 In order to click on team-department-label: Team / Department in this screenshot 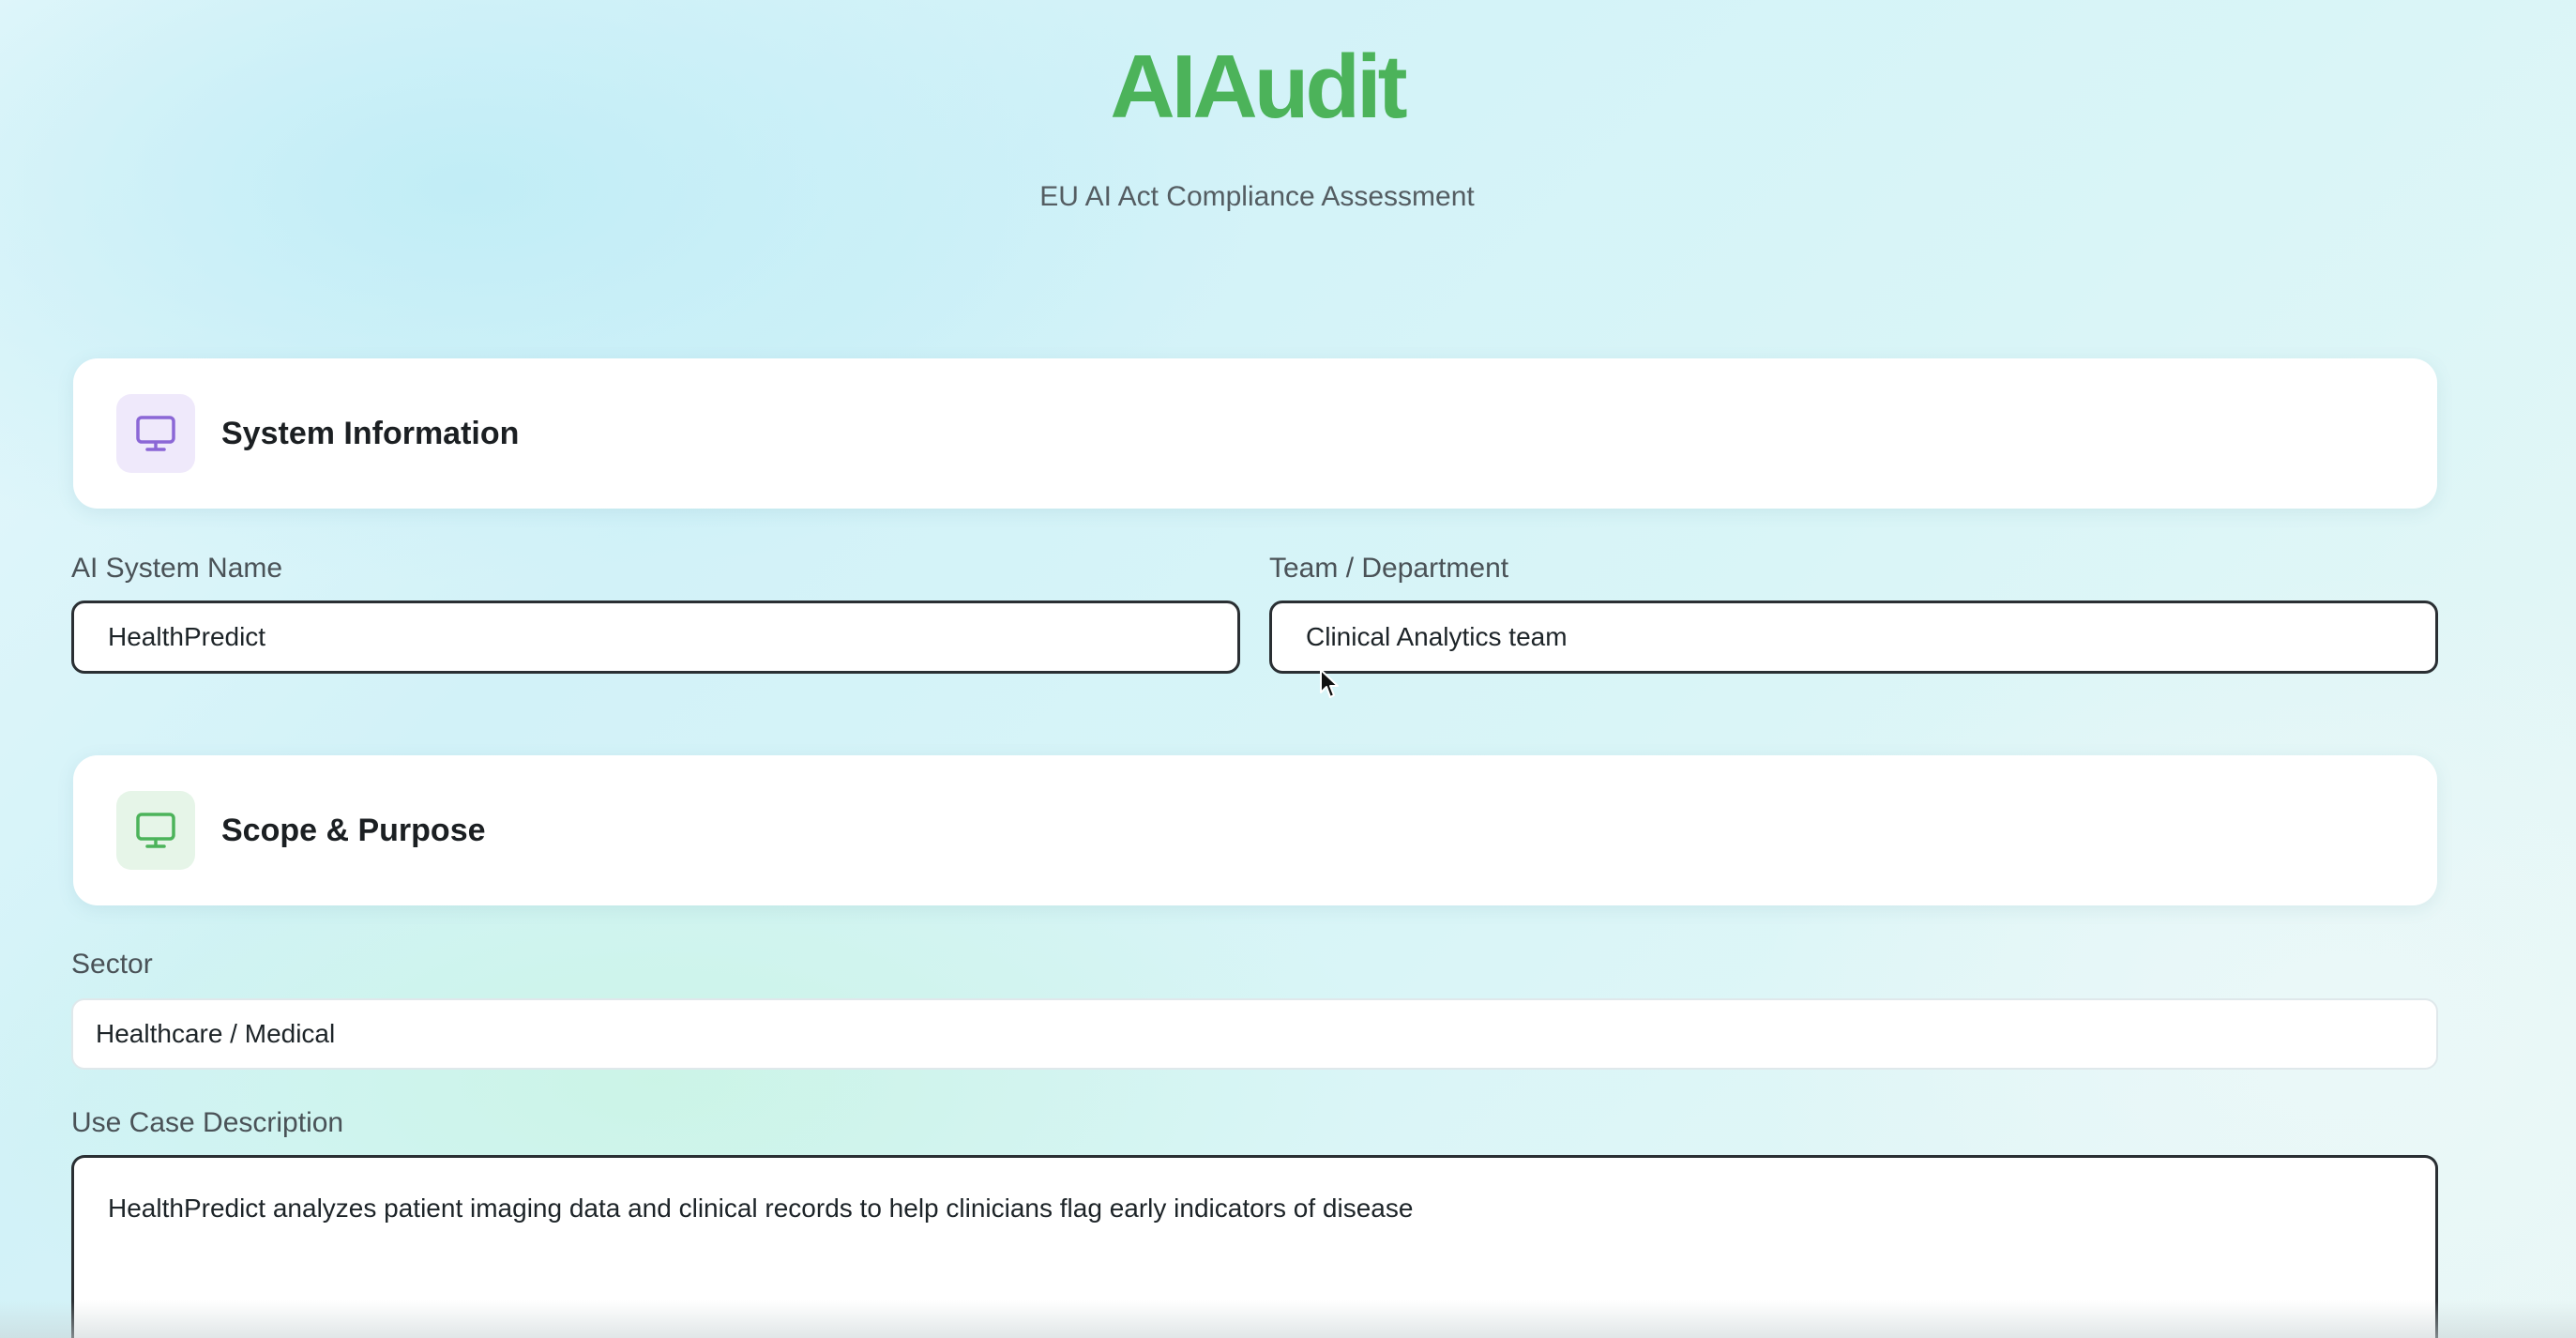, I will do `click(1389, 568)`.